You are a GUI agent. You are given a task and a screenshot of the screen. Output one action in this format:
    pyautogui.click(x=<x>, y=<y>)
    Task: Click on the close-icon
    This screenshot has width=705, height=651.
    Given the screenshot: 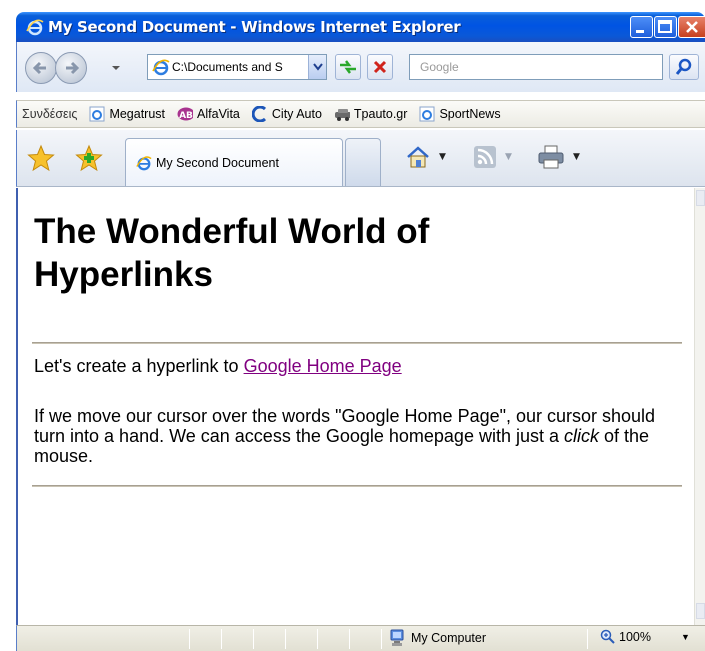 What is the action you would take?
    pyautogui.click(x=692, y=27)
    